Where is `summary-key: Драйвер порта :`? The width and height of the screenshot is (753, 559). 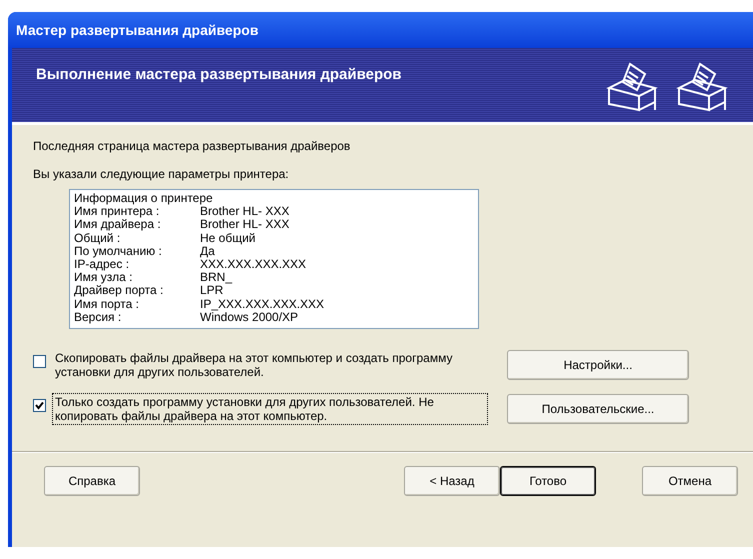 summary-key: Драйвер порта : is located at coordinates (137, 291).